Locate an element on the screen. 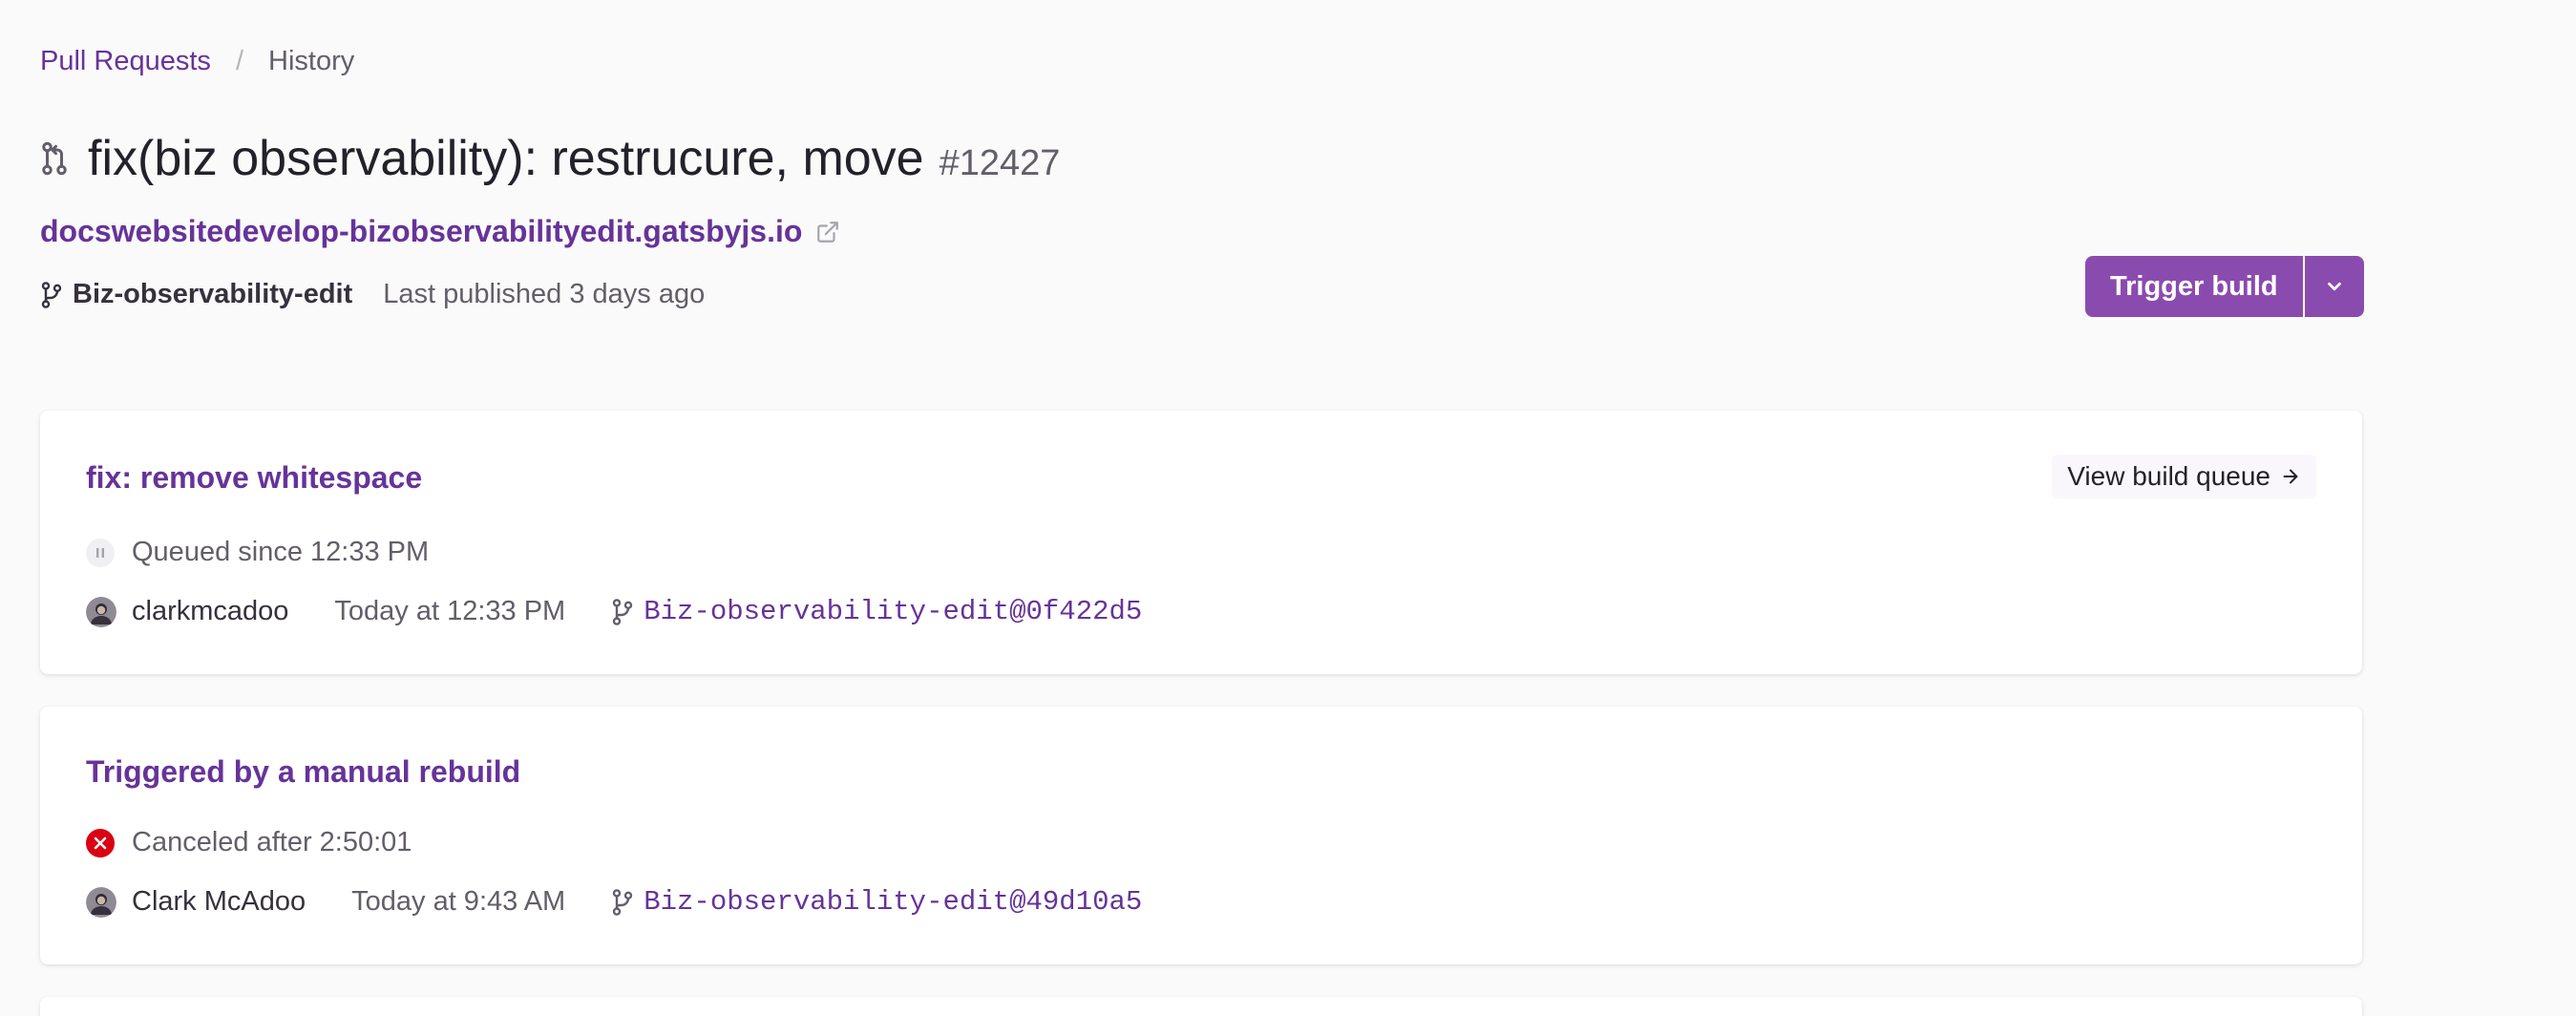 Image resolution: width=2576 pixels, height=1016 pixels. build-time: Today at 12:33 PM is located at coordinates (450, 611).